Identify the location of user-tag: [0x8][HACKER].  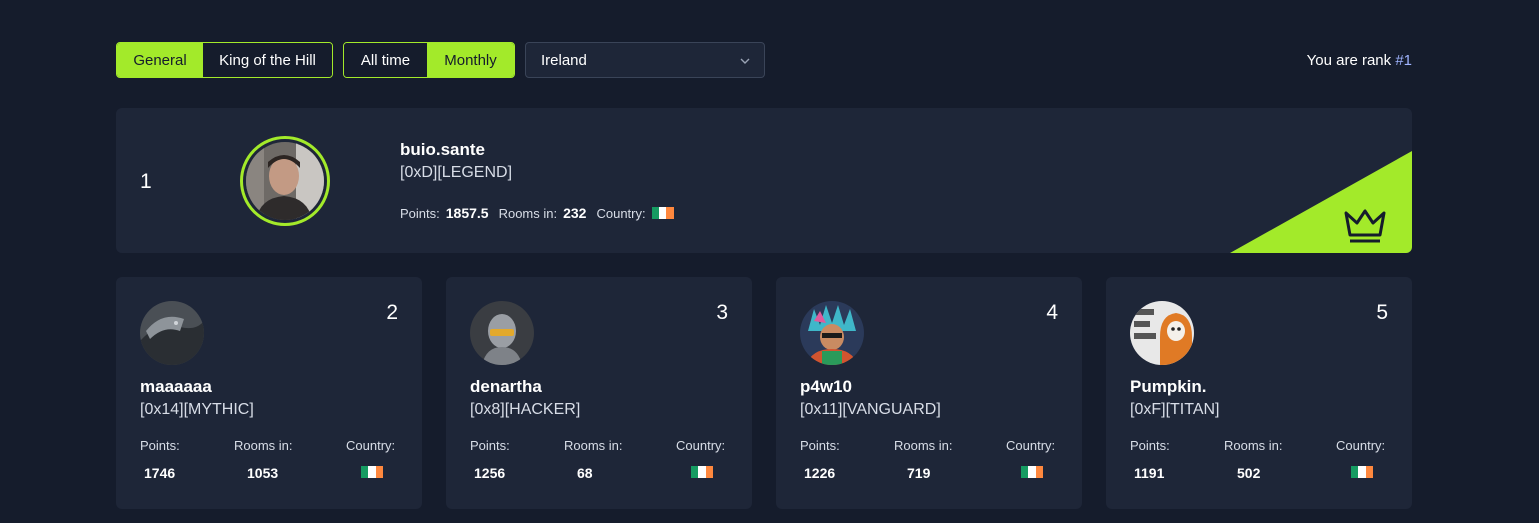
(525, 409).